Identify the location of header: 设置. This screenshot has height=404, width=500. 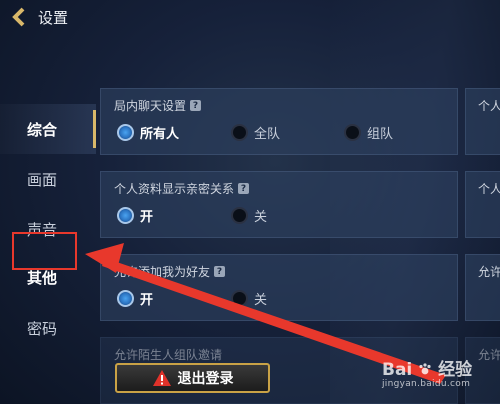
(250, 17).